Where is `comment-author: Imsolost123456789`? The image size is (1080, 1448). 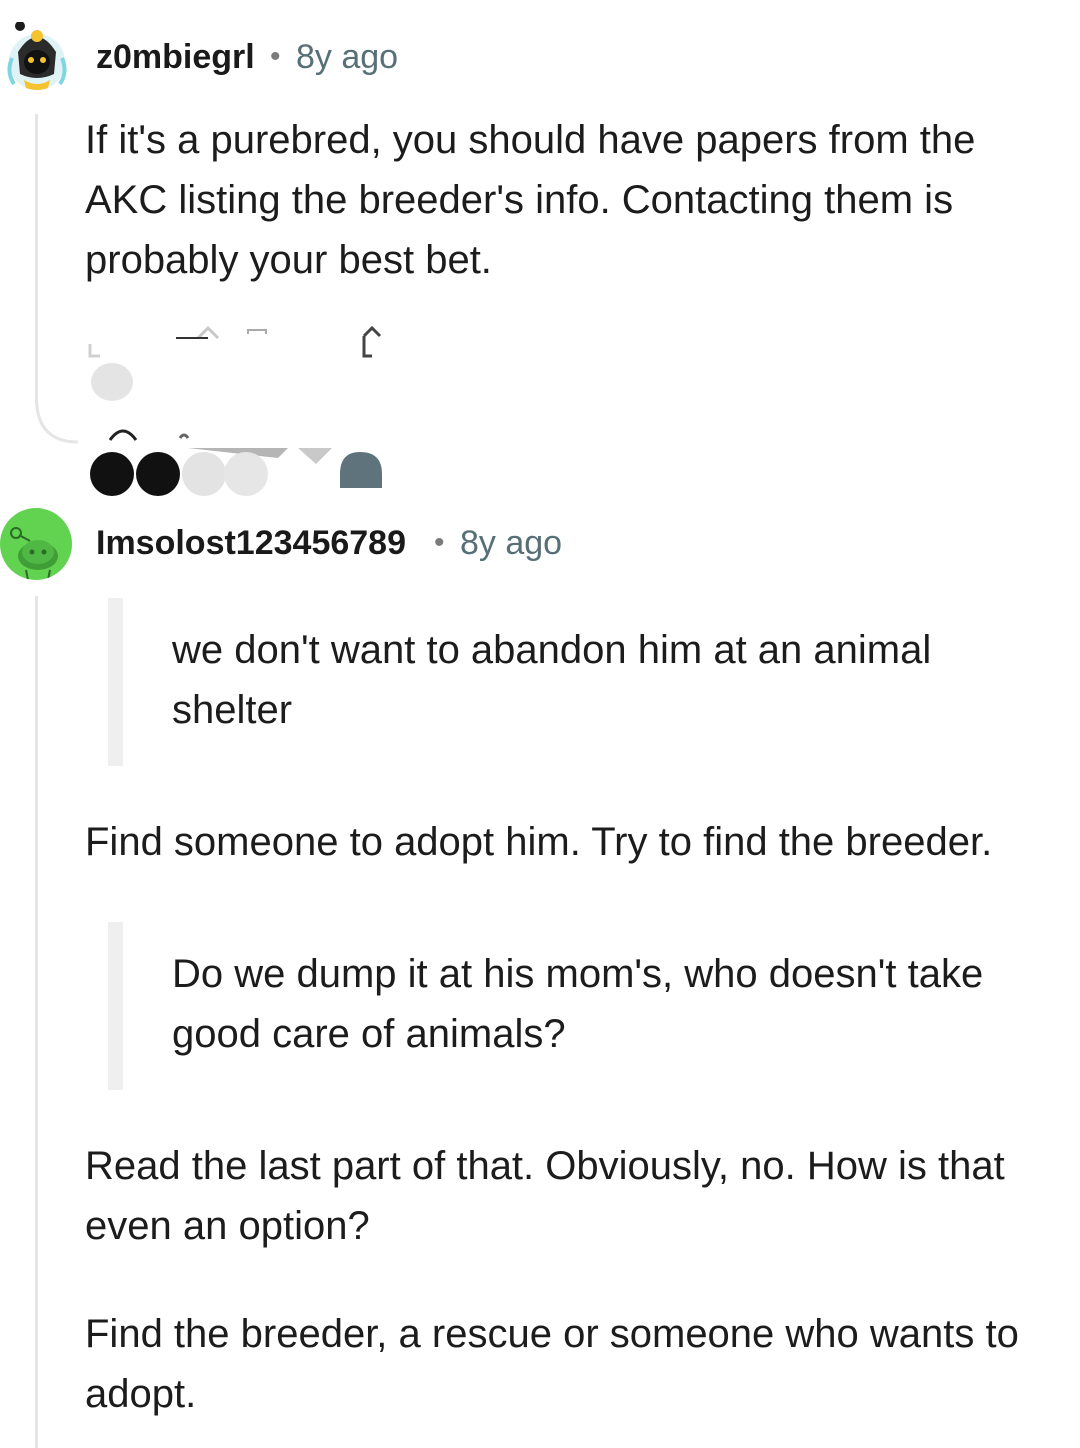
comment-author: Imsolost123456789 is located at coordinates (251, 543).